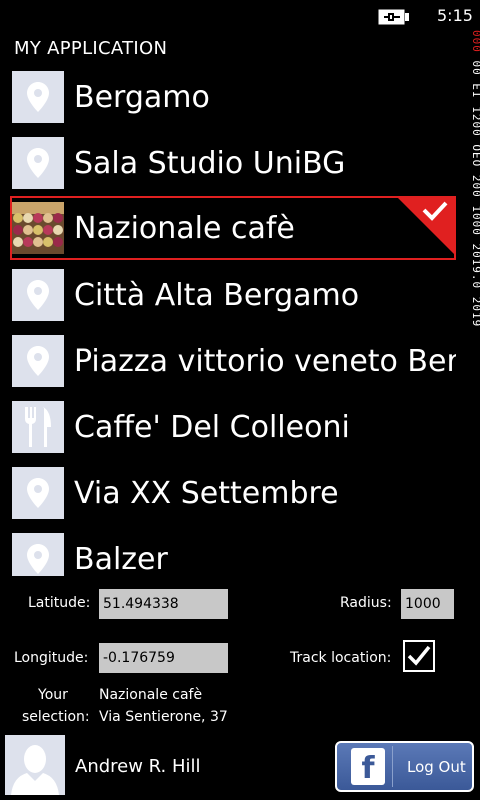 This screenshot has width=480, height=800. Describe the element at coordinates (436, 766) in the screenshot. I see `logout-label: Log Out` at that location.